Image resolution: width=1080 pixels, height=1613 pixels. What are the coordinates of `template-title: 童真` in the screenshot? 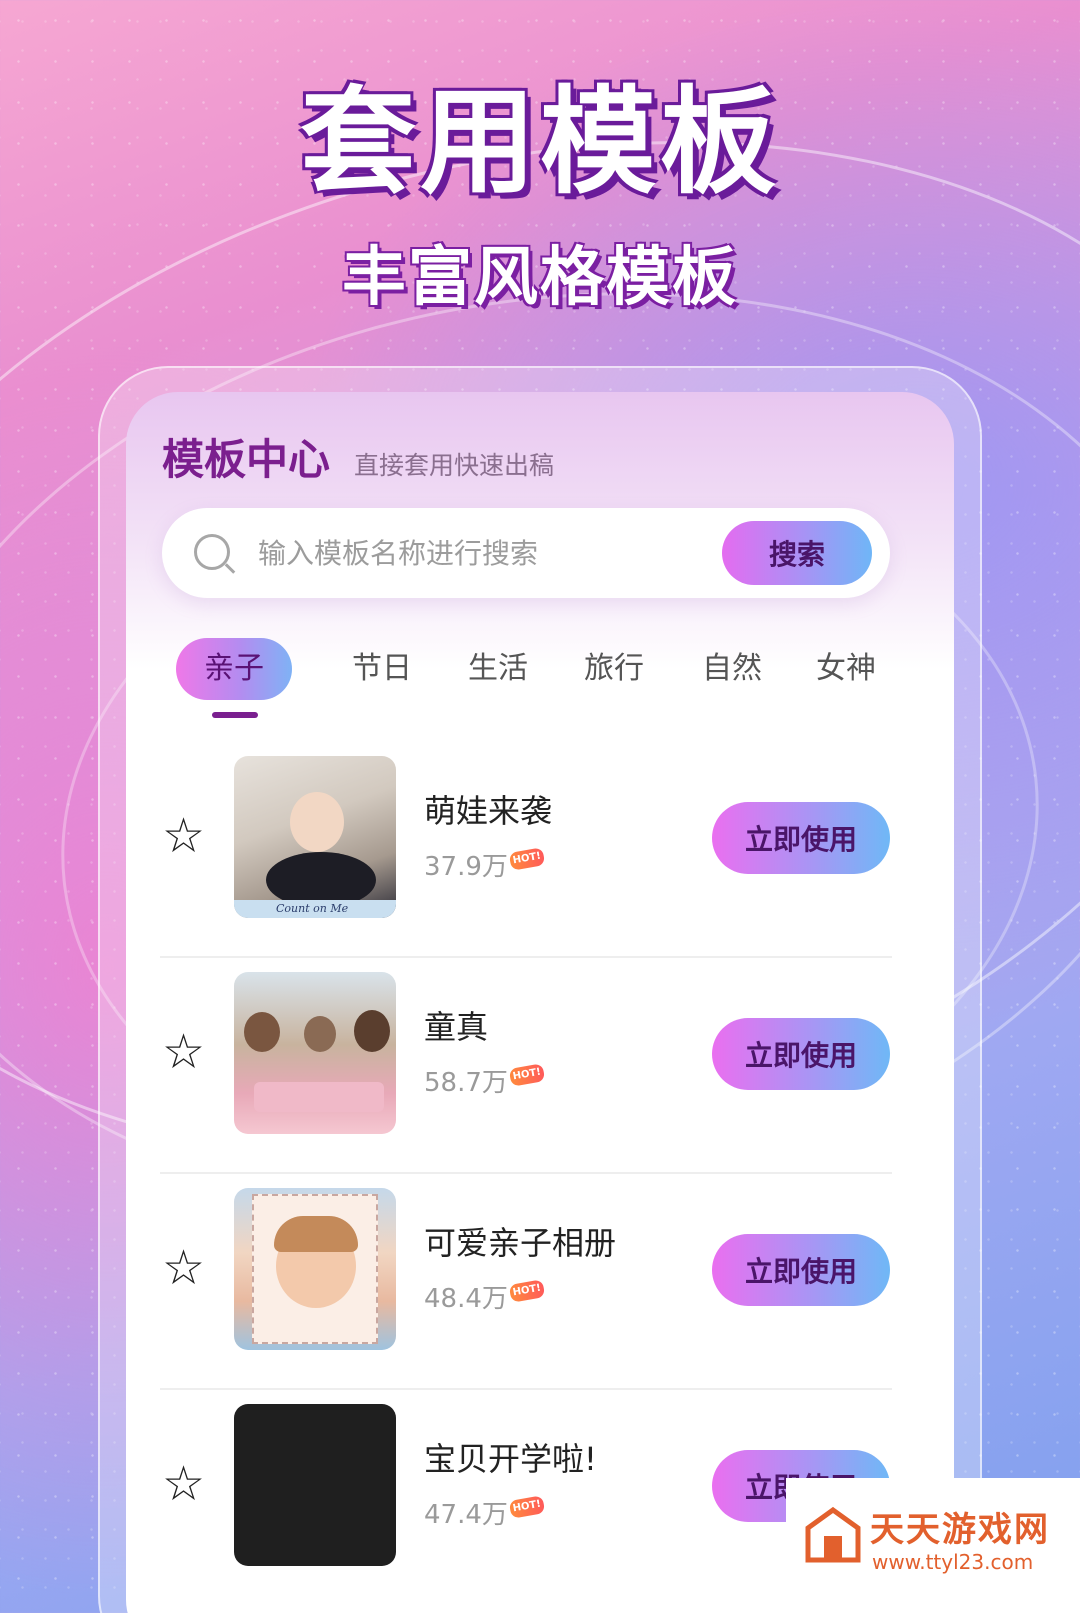 It's located at (456, 1027).